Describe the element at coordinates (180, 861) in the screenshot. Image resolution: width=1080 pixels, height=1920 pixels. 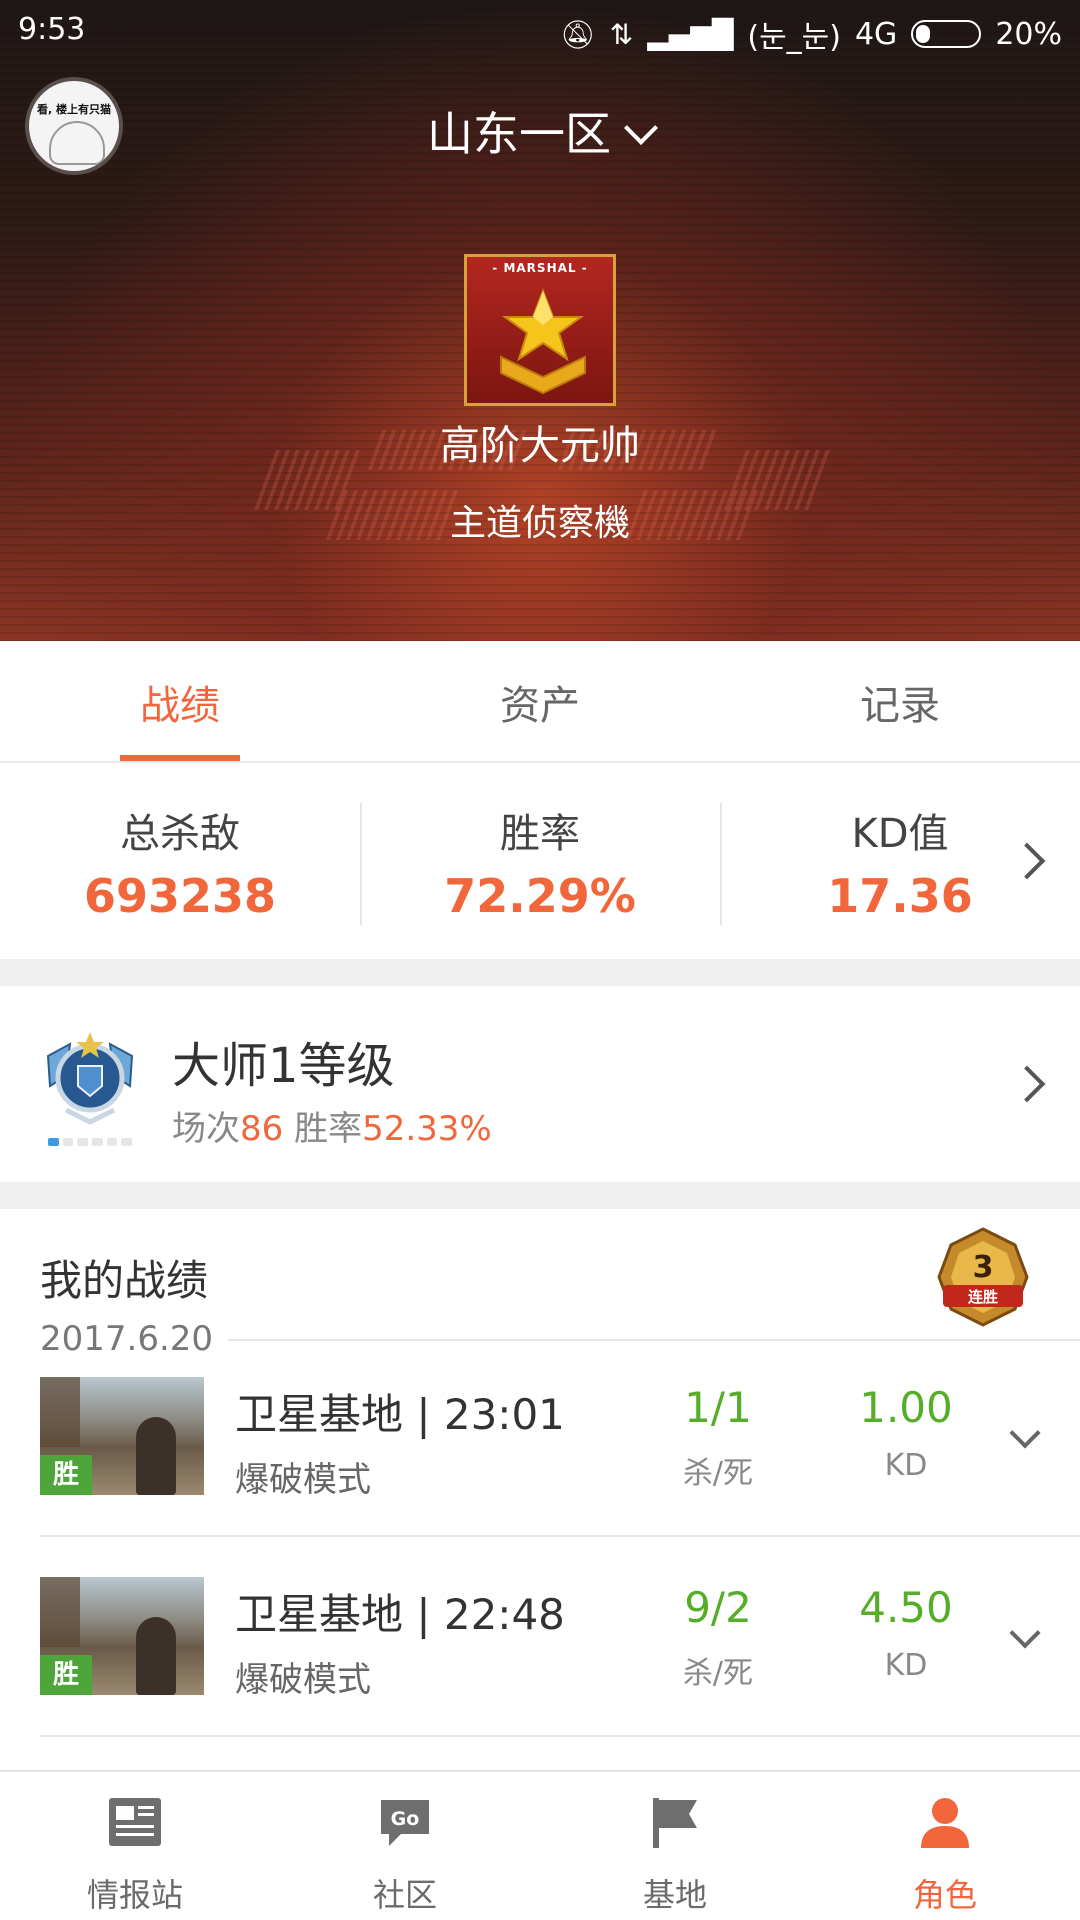
I see `stat-total-kills: 总杀敌 693238` at that location.